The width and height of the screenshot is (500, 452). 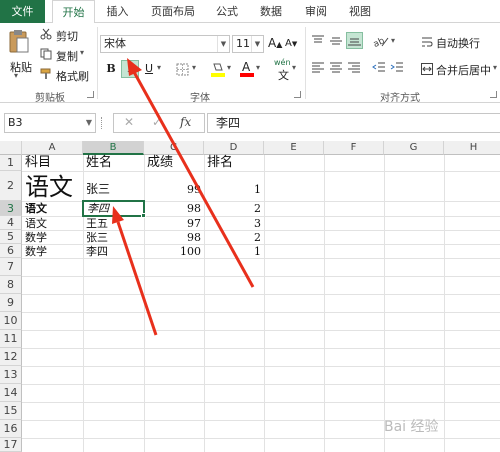 What do you see at coordinates (411, 427) in the screenshot?
I see `watermark-logo: Bai 经验` at bounding box center [411, 427].